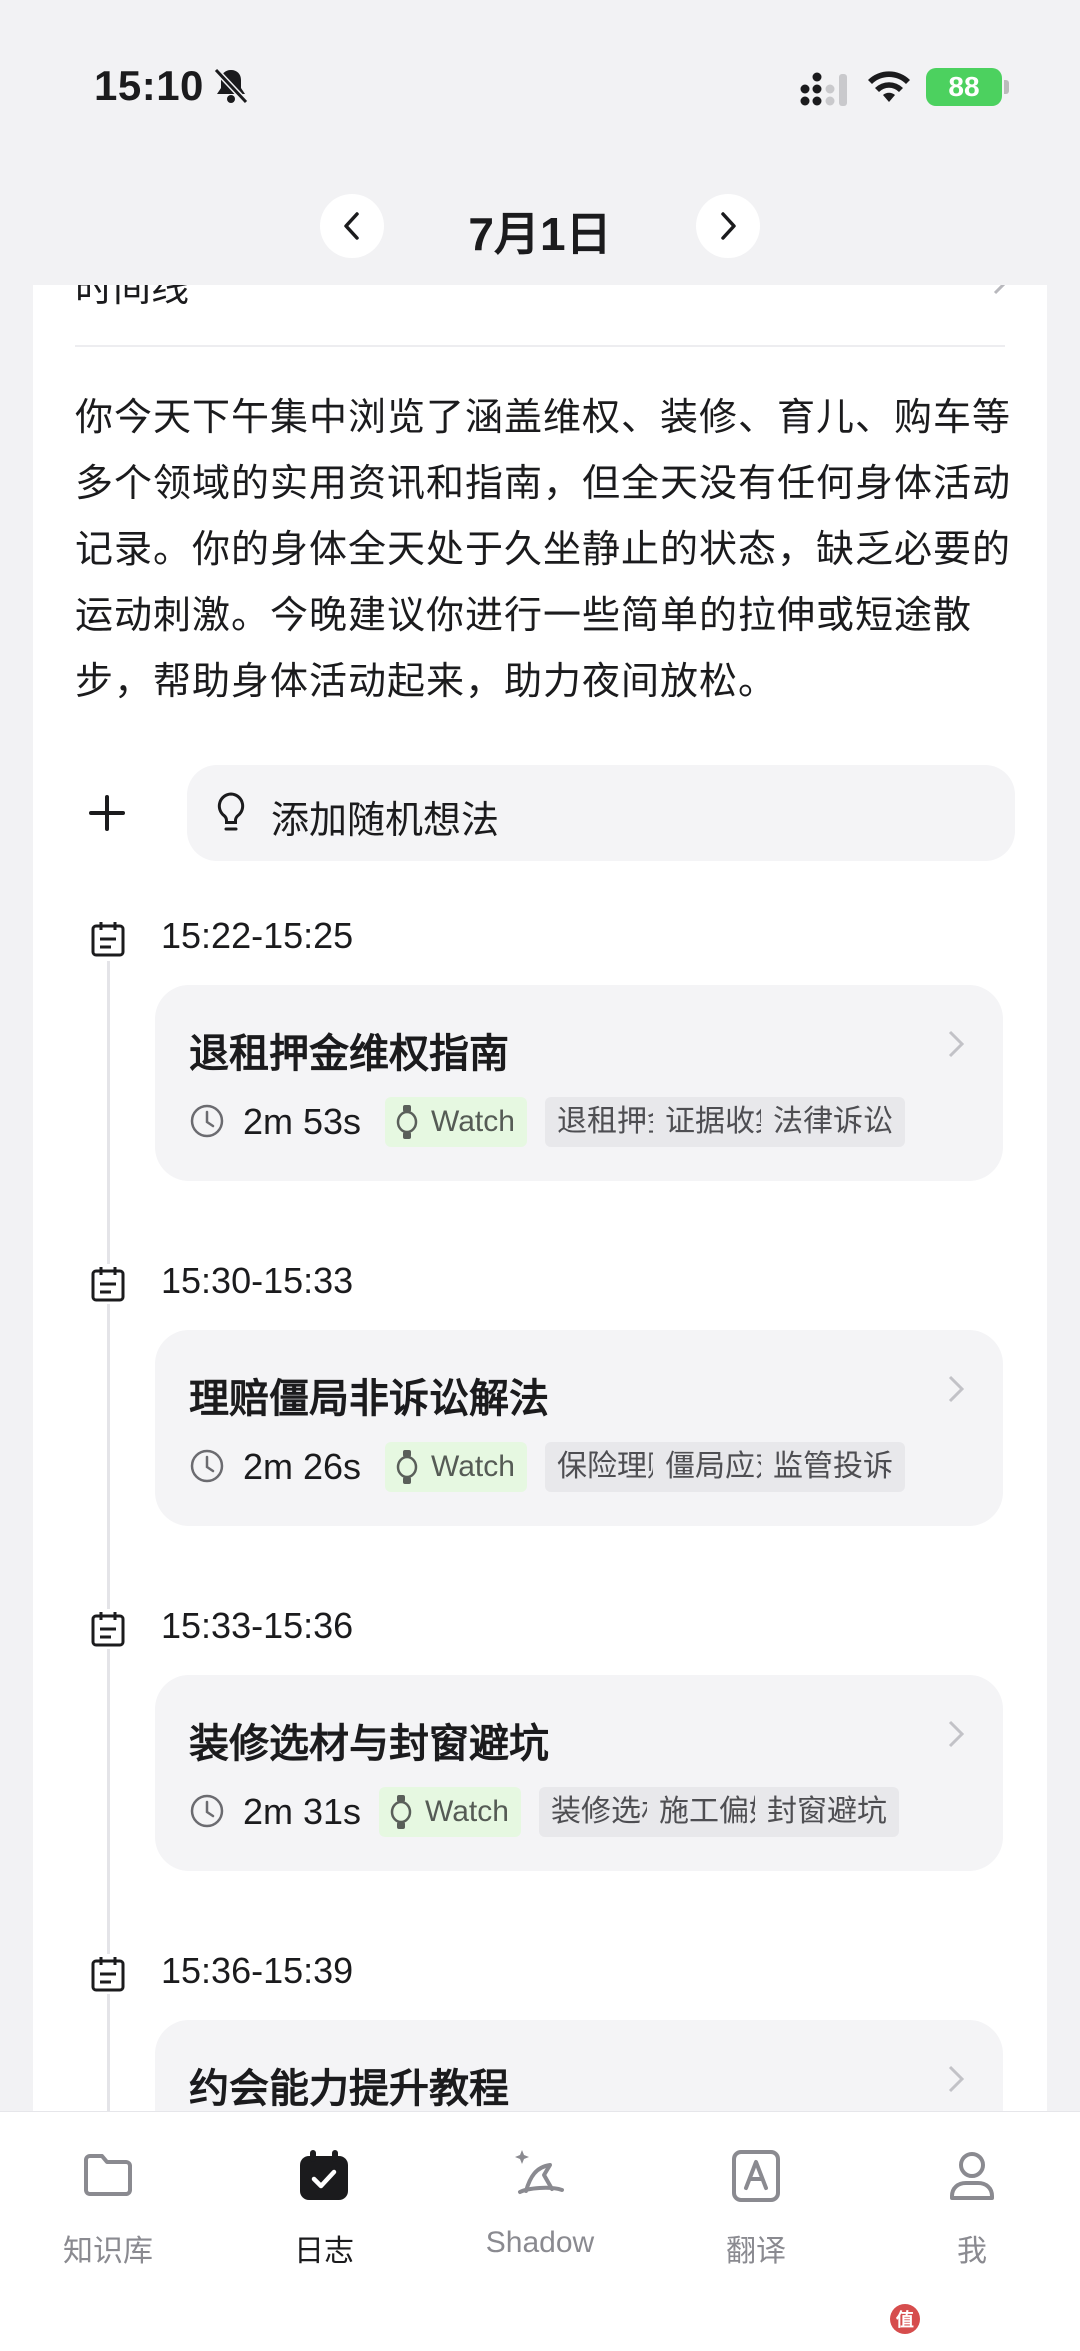  Describe the element at coordinates (132, 297) in the screenshot. I see `section-heading: 时间线` at that location.